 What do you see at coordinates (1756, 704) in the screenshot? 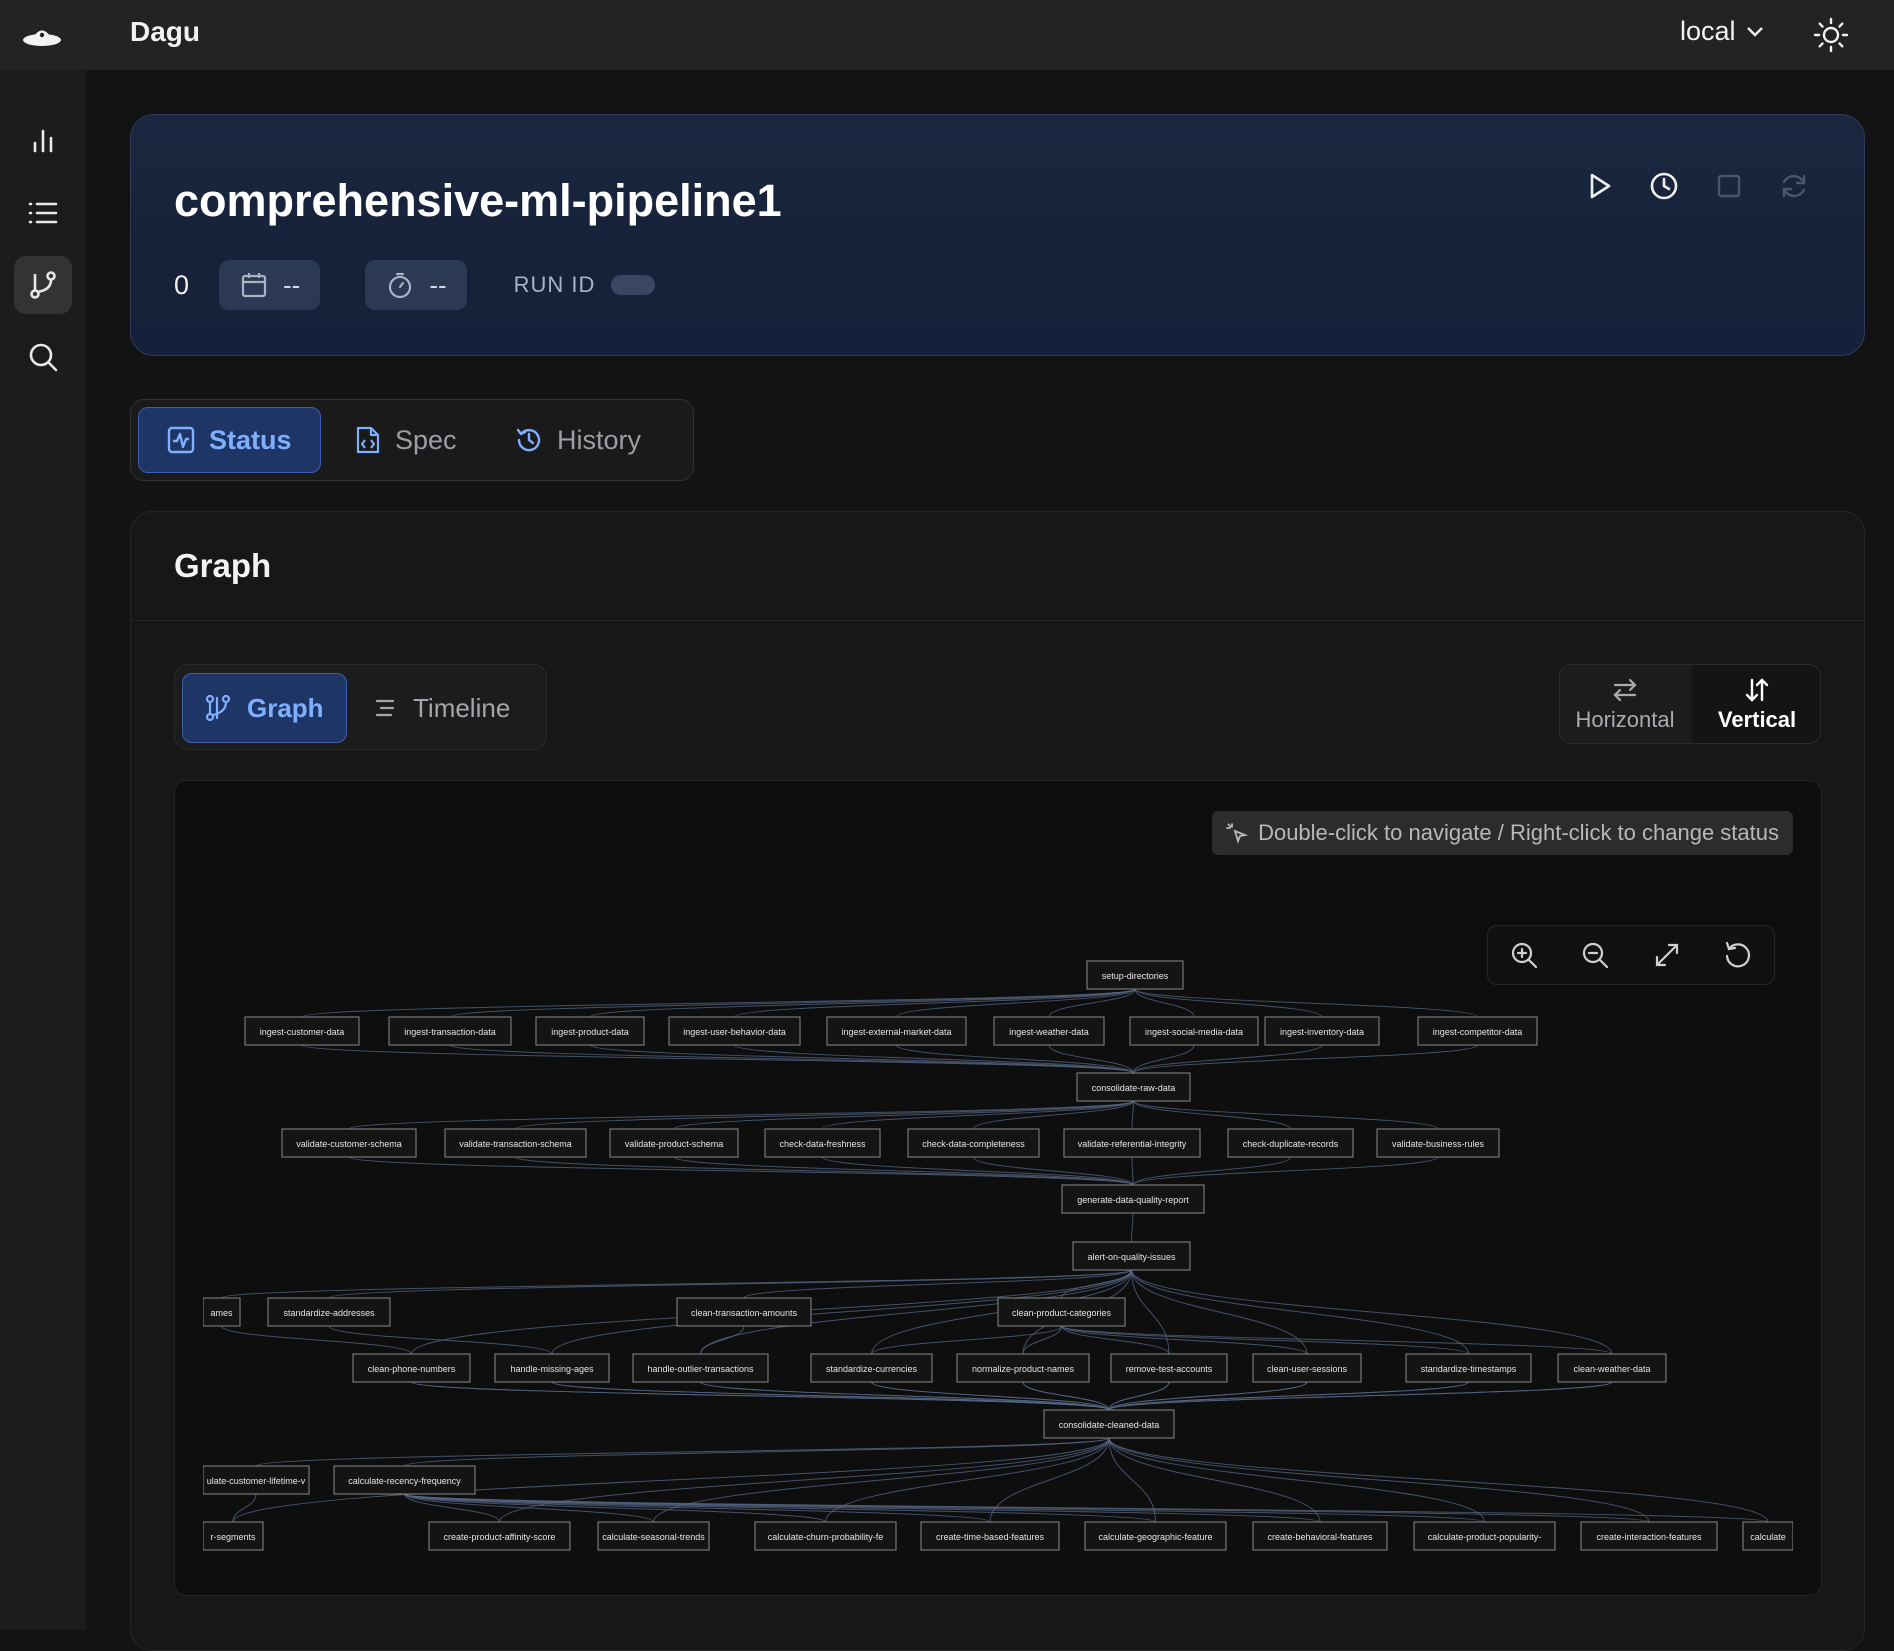
I see `vertical-button: Vertical` at bounding box center [1756, 704].